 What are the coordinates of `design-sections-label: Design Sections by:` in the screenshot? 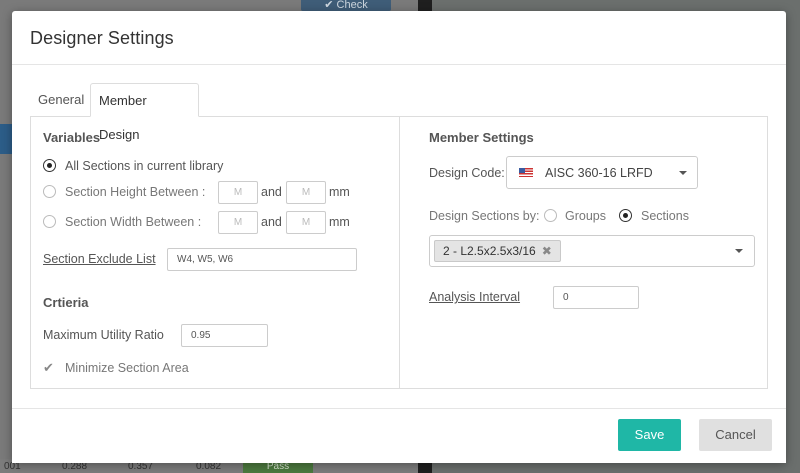 It's located at (484, 216).